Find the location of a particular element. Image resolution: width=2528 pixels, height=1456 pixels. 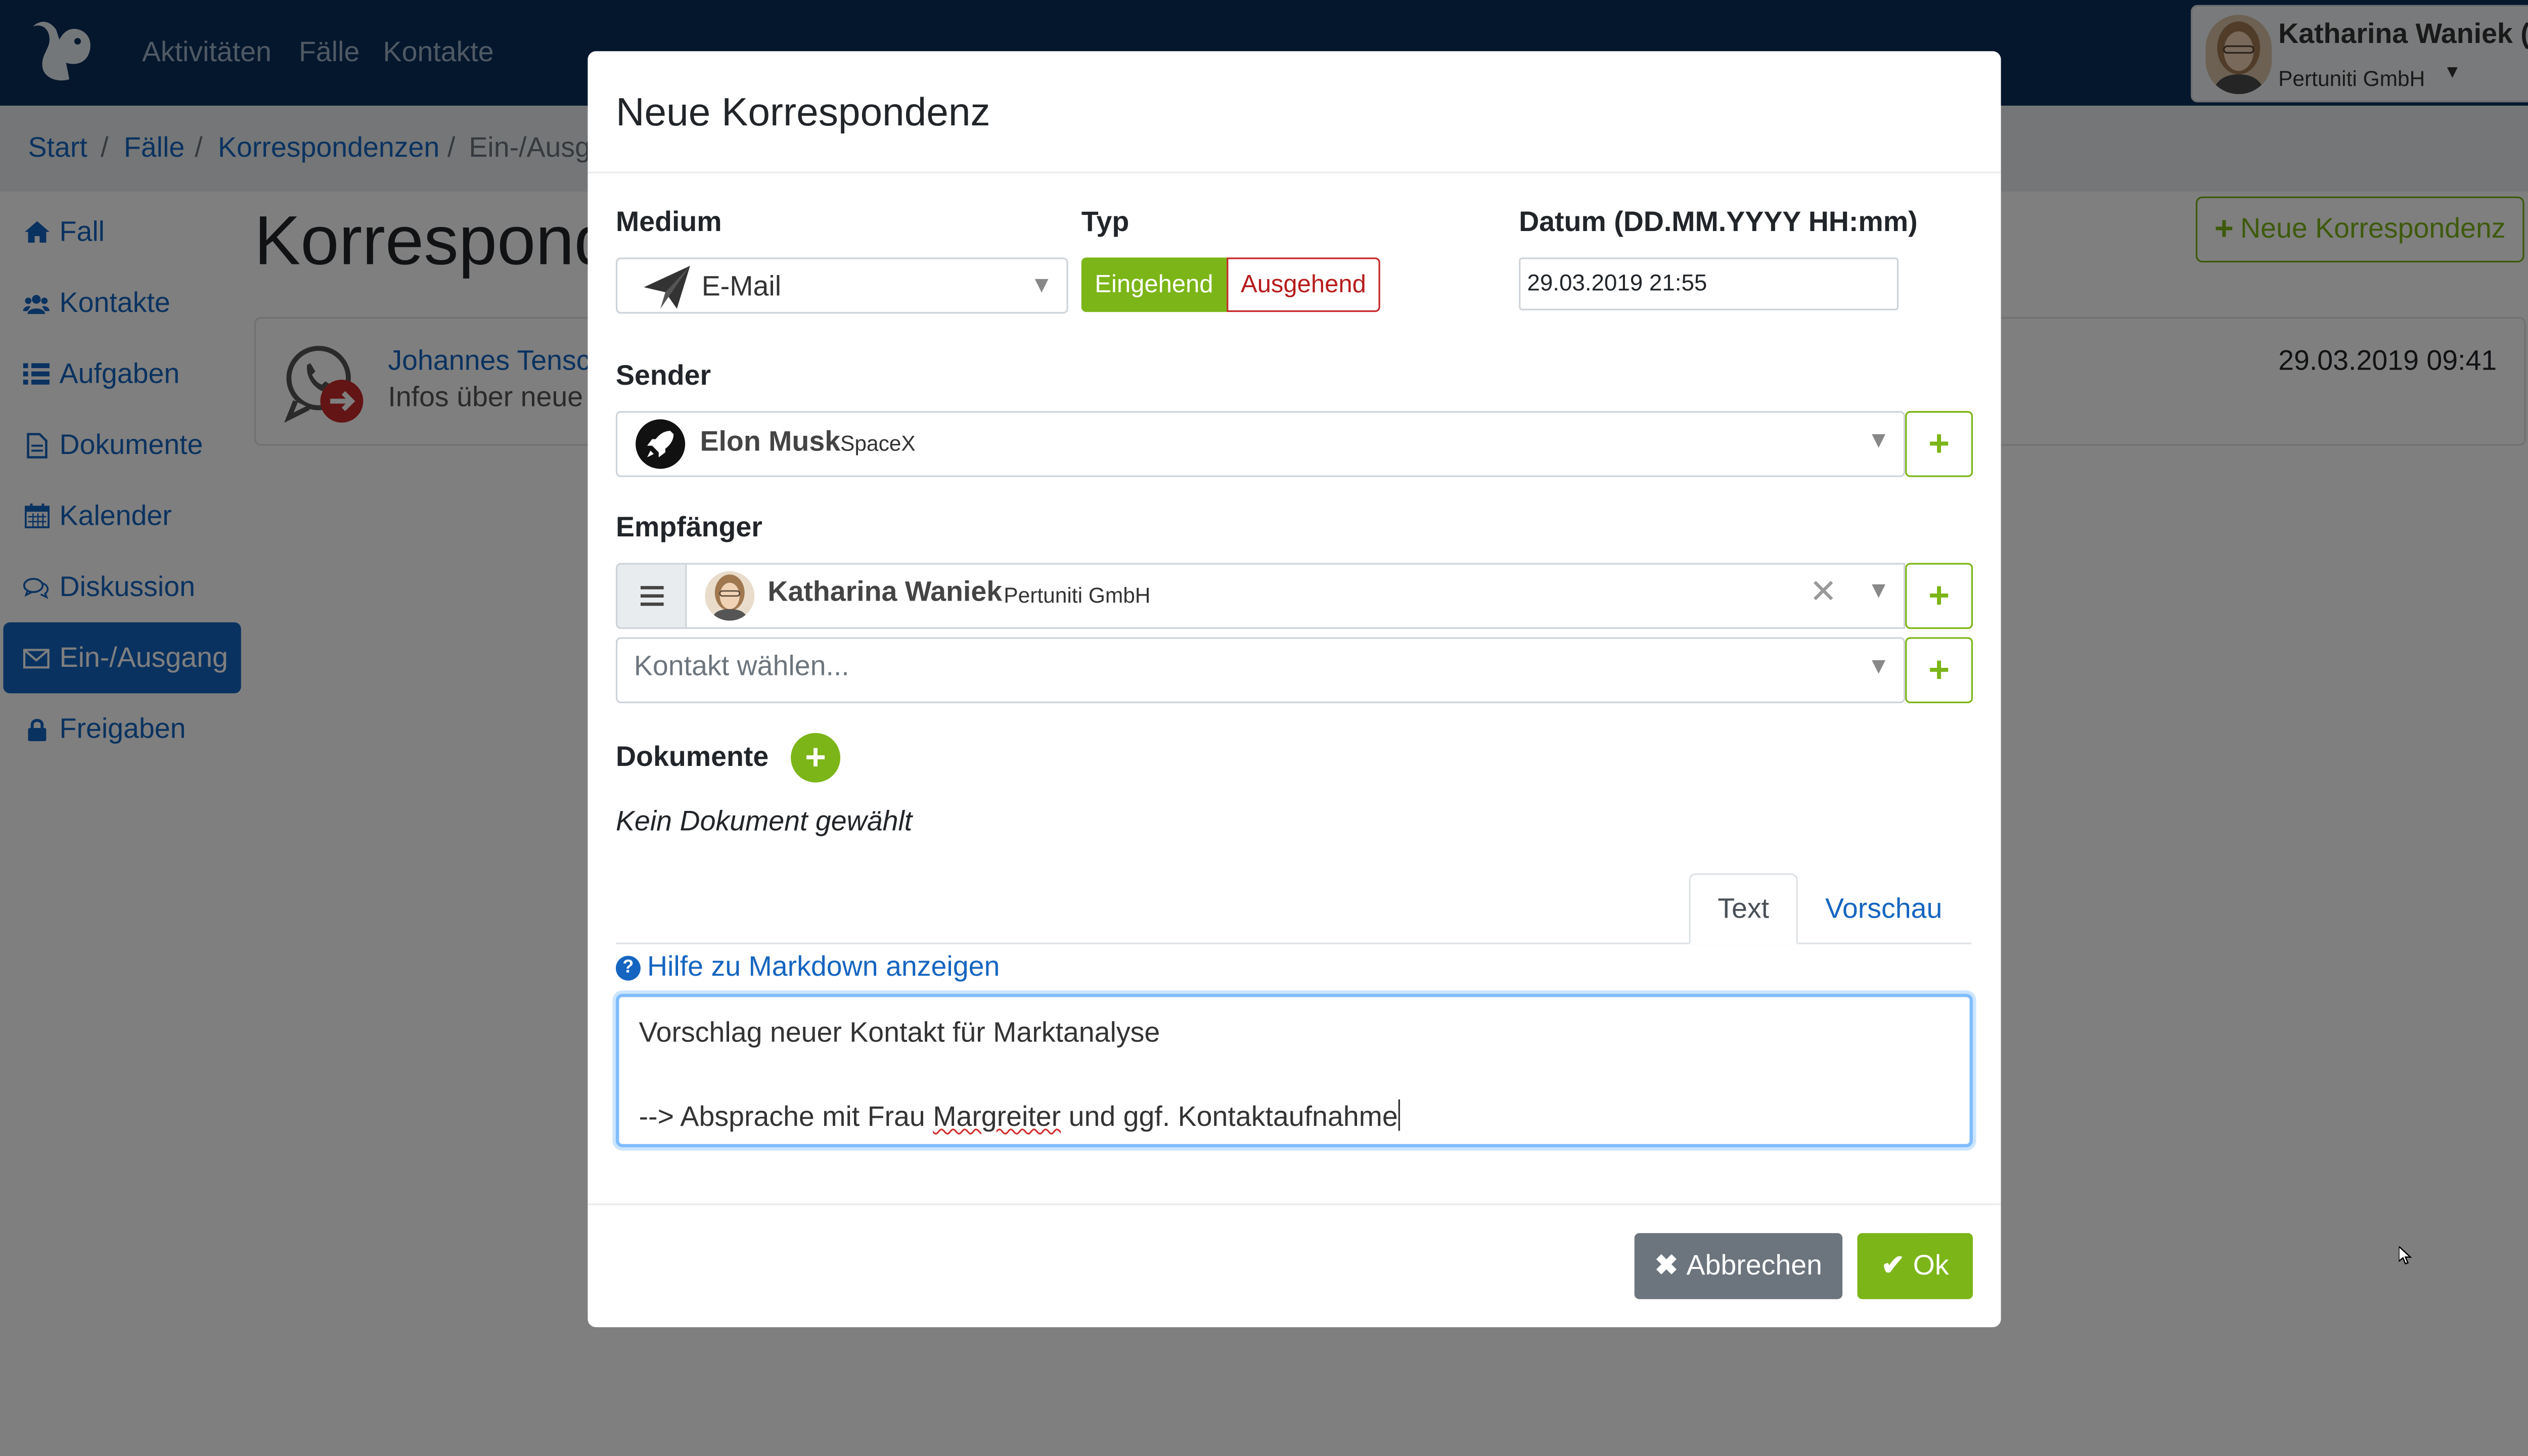

recipient-select: Katharina Waniek Pertuniti GmbH is located at coordinates (1296, 596).